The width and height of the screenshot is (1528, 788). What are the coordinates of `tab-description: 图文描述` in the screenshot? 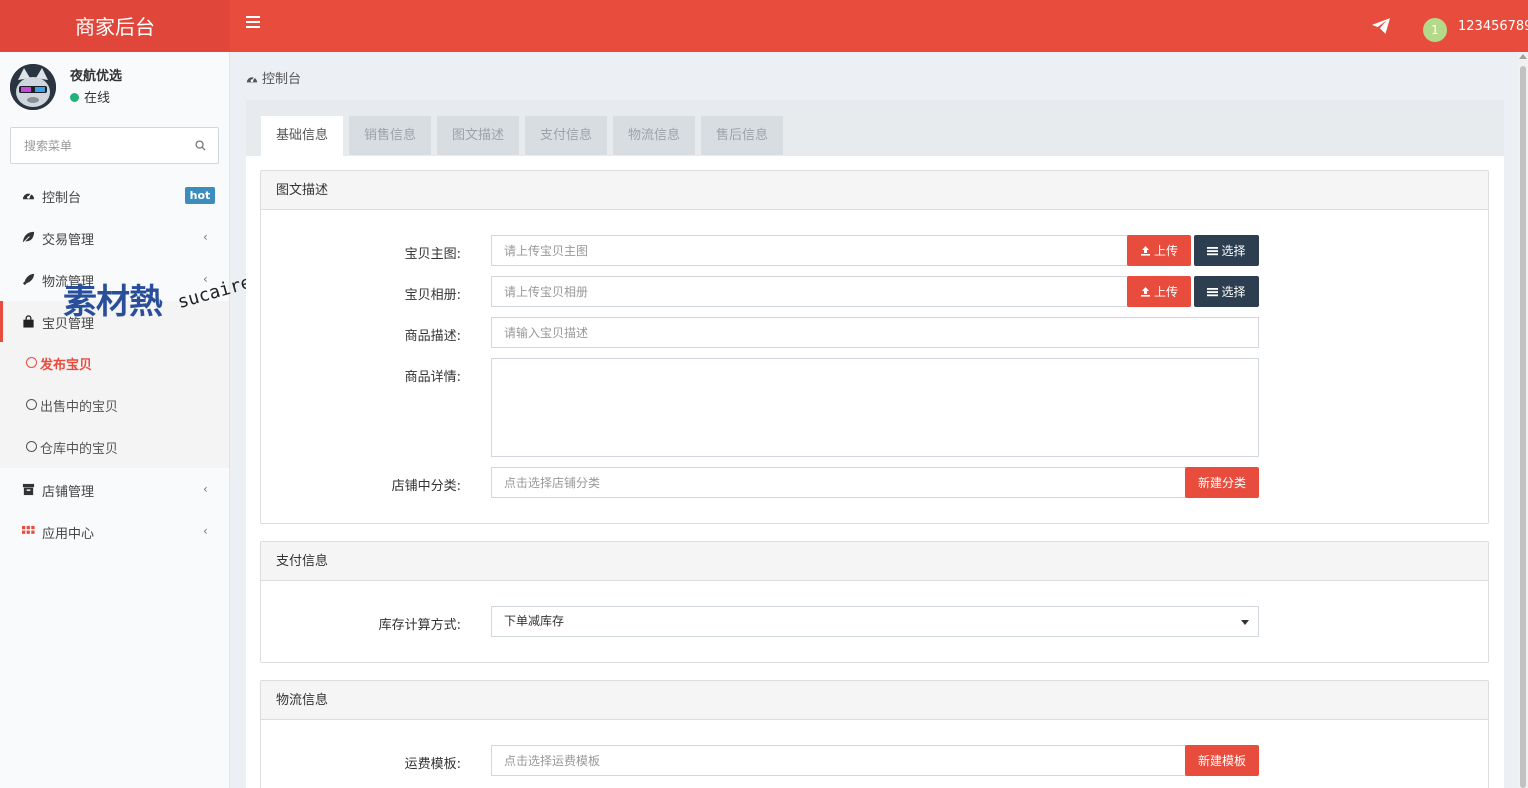 It's located at (478, 135).